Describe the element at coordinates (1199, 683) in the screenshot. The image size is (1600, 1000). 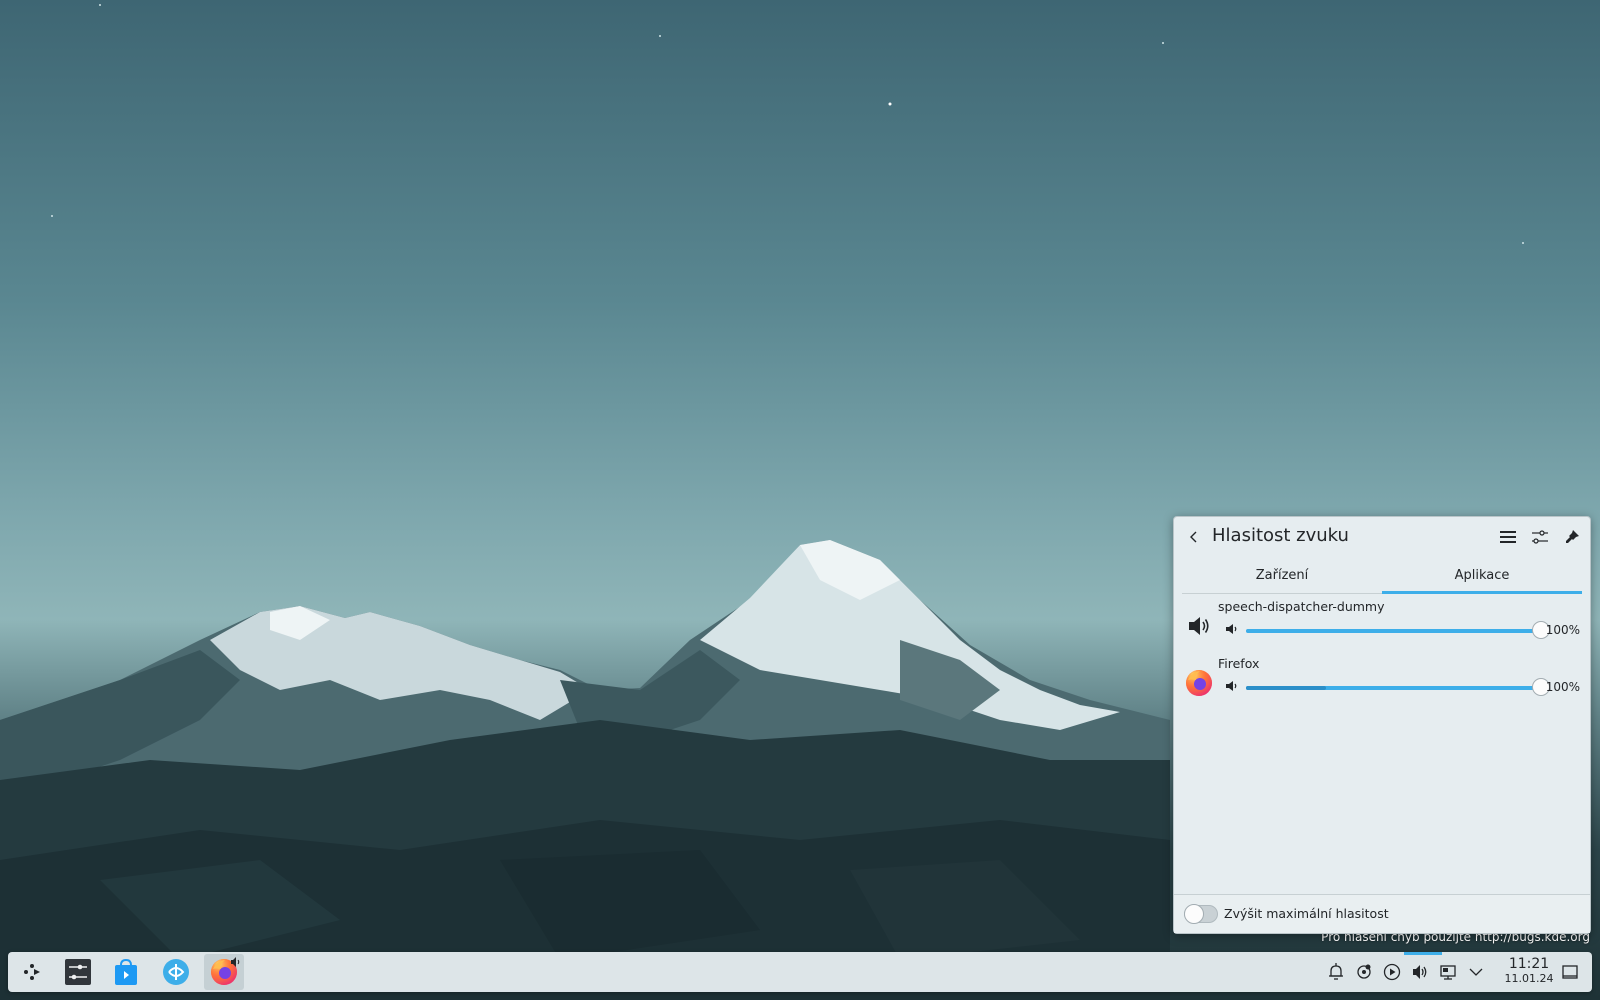
I see `firefox-icon` at that location.